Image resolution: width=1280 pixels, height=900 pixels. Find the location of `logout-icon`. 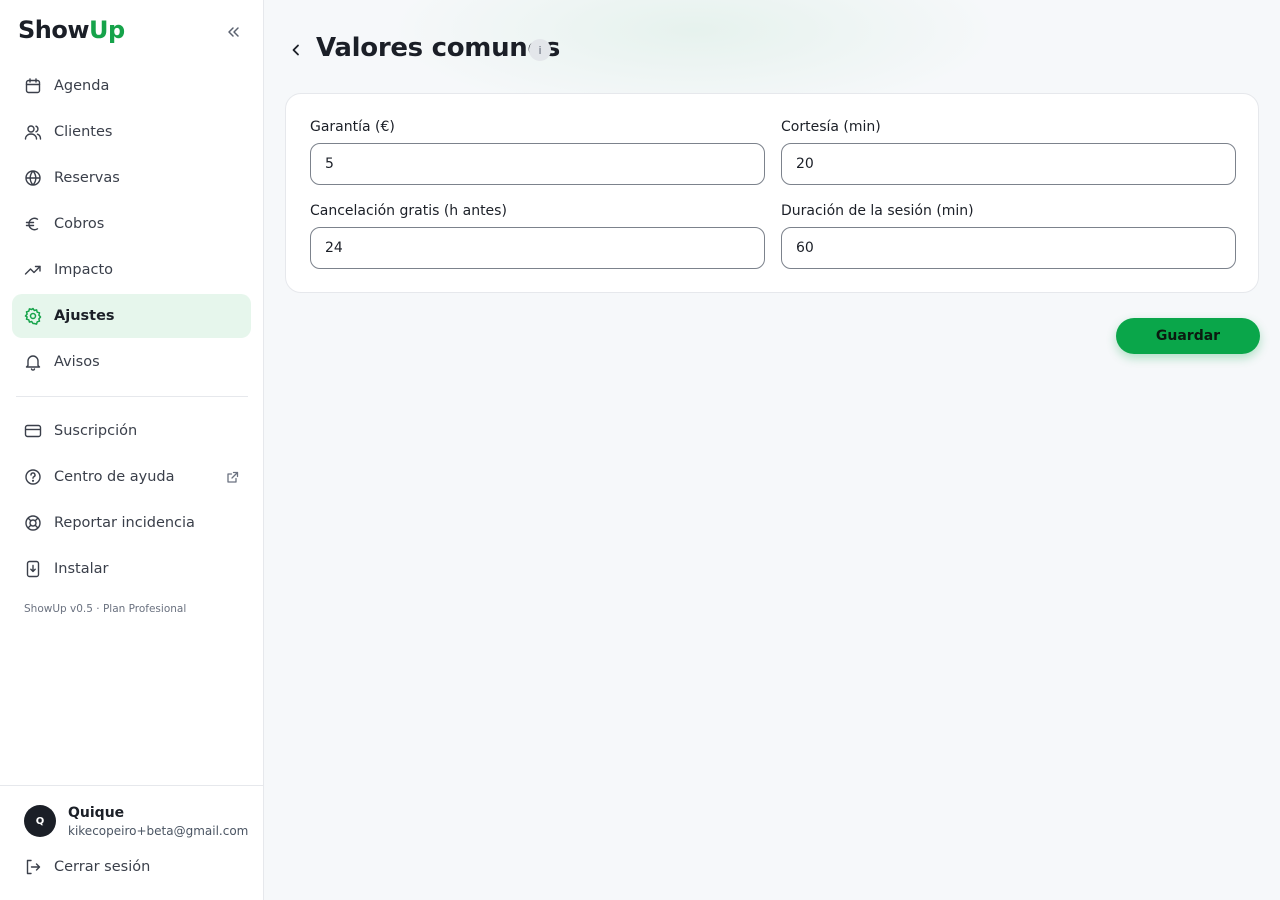

logout-icon is located at coordinates (33, 867).